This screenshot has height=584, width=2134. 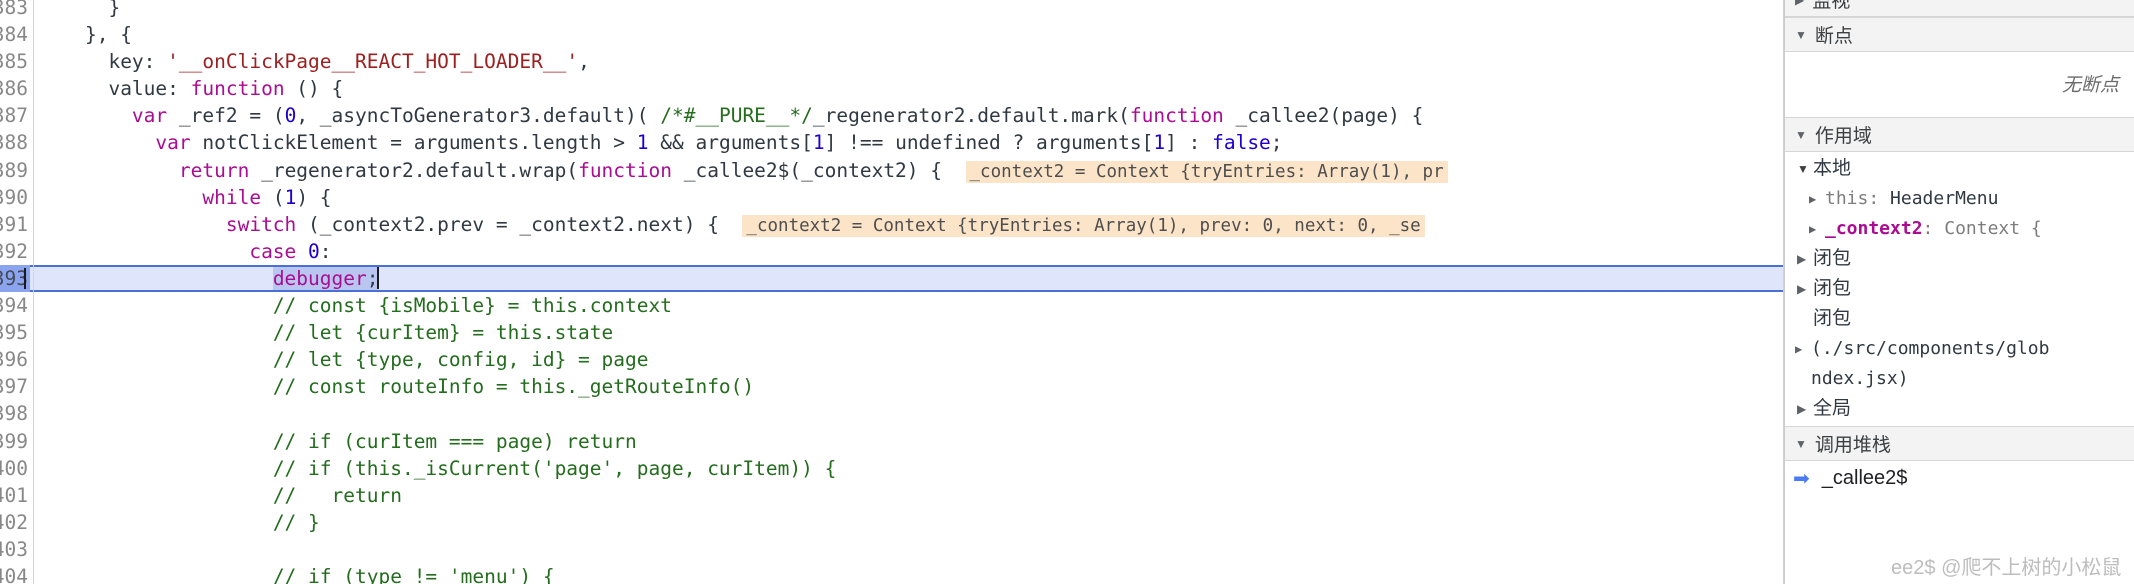 What do you see at coordinates (891, 35) in the screenshot?
I see `code-line: 384 }, {` at bounding box center [891, 35].